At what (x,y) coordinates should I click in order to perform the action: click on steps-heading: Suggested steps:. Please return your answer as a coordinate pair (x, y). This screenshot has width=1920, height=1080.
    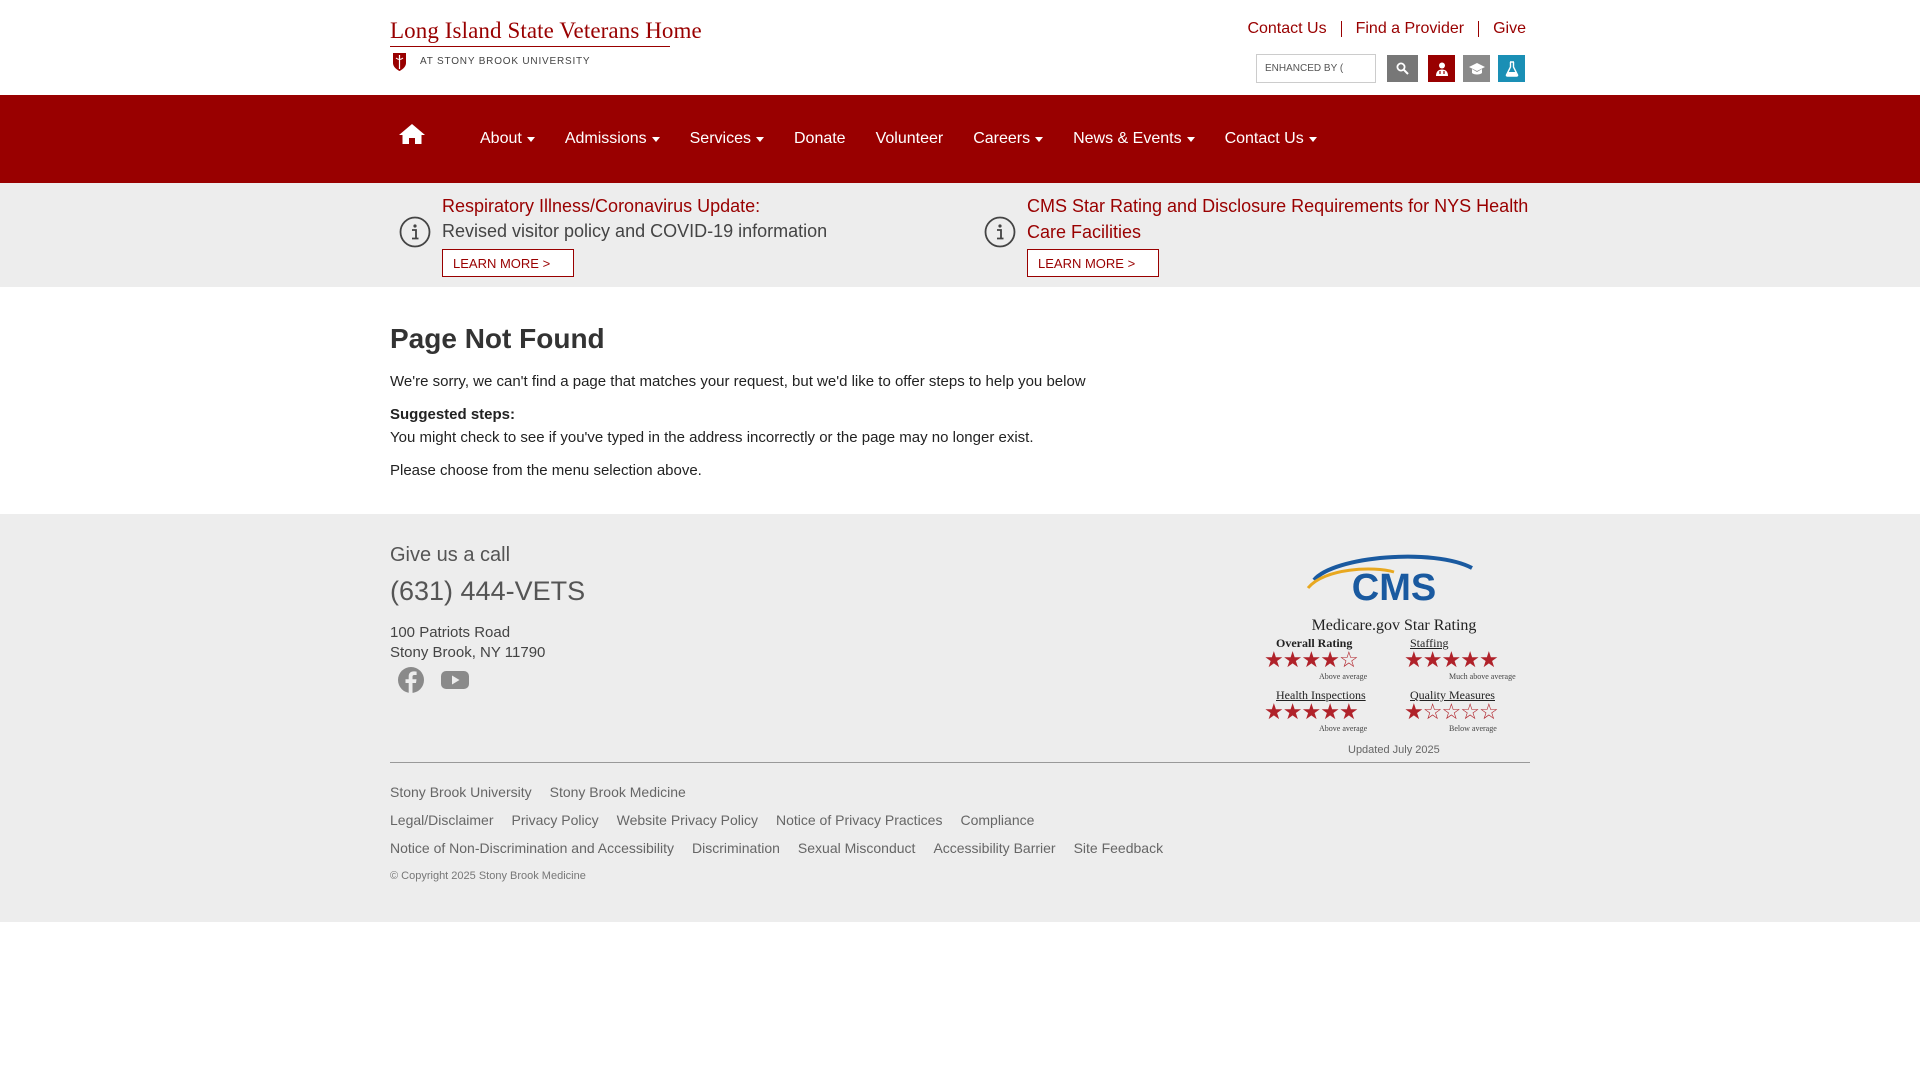
    Looking at the image, I should click on (453, 414).